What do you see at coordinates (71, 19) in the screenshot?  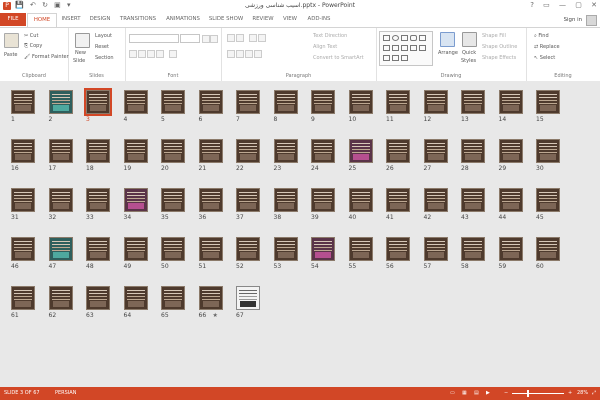 I see `tab-insert: INSERT` at bounding box center [71, 19].